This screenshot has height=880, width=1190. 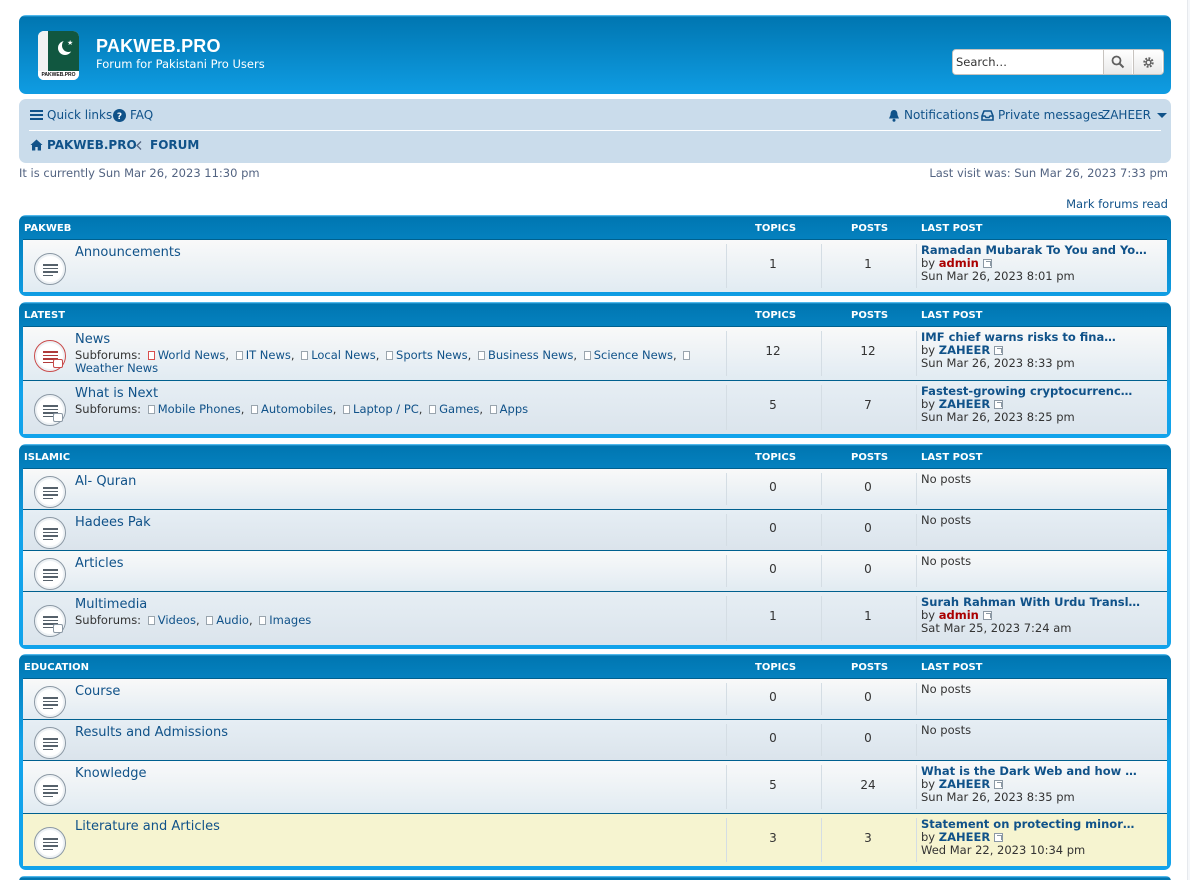 I want to click on forum-title: Announcements, so click(x=128, y=252).